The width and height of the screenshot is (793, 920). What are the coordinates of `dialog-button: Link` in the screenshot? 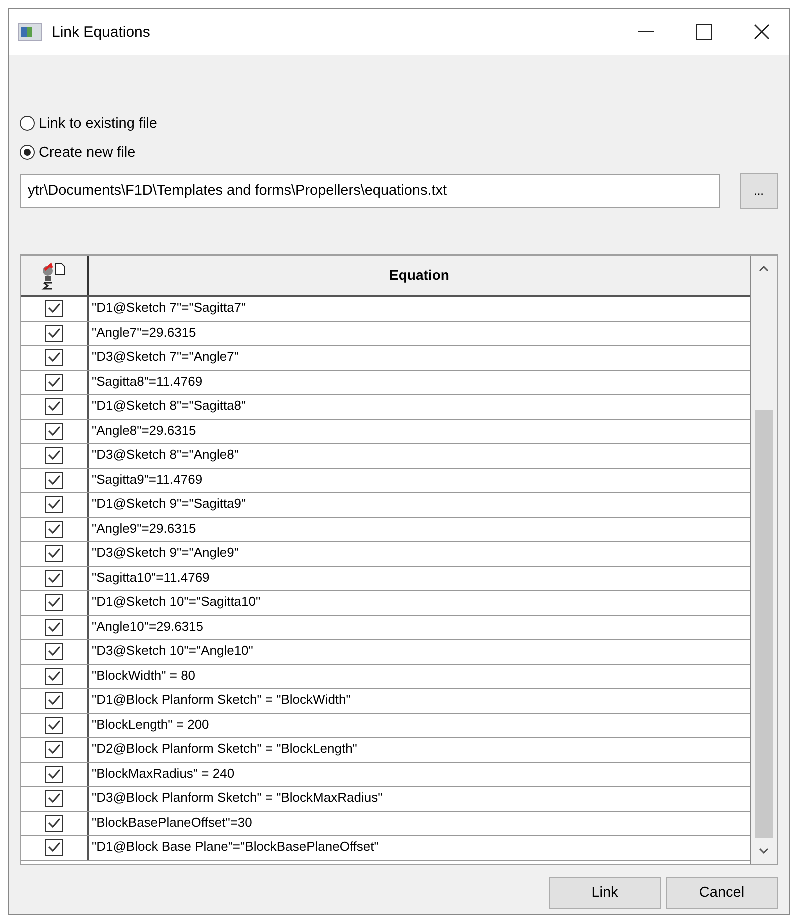 It's located at (605, 893).